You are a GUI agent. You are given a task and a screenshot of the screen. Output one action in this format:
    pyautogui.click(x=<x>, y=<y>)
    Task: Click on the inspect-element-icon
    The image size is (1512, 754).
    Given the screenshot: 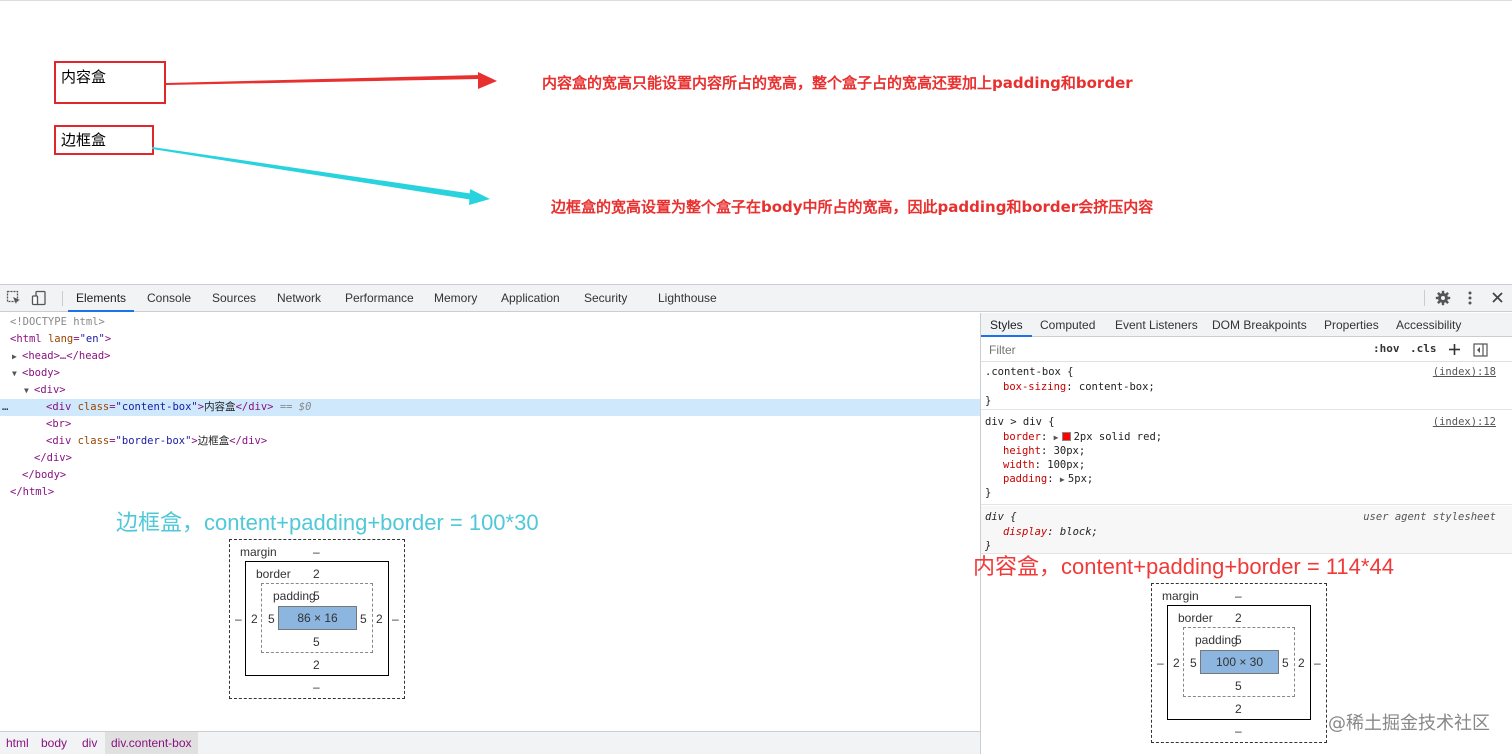 What is the action you would take?
    pyautogui.click(x=14, y=298)
    